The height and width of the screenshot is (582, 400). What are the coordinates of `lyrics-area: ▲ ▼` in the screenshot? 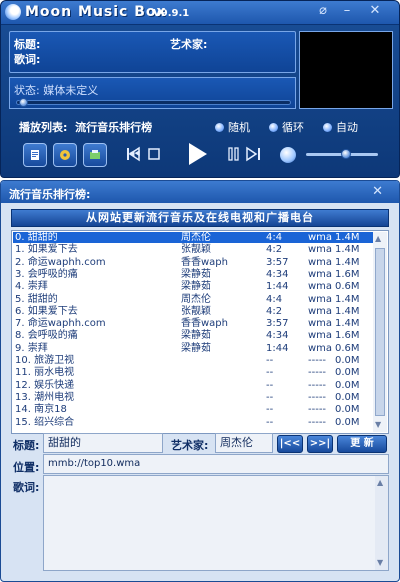 It's located at (216, 523).